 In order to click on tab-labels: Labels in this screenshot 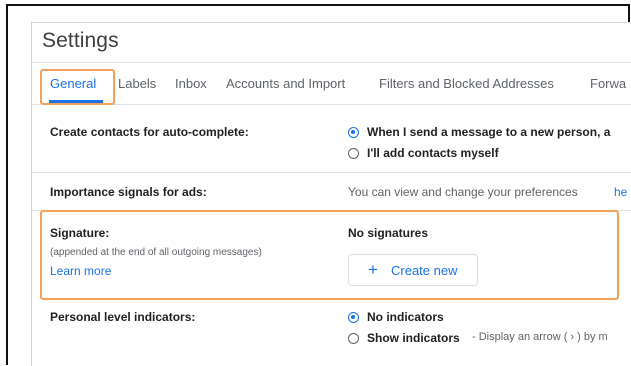, I will do `click(137, 83)`.